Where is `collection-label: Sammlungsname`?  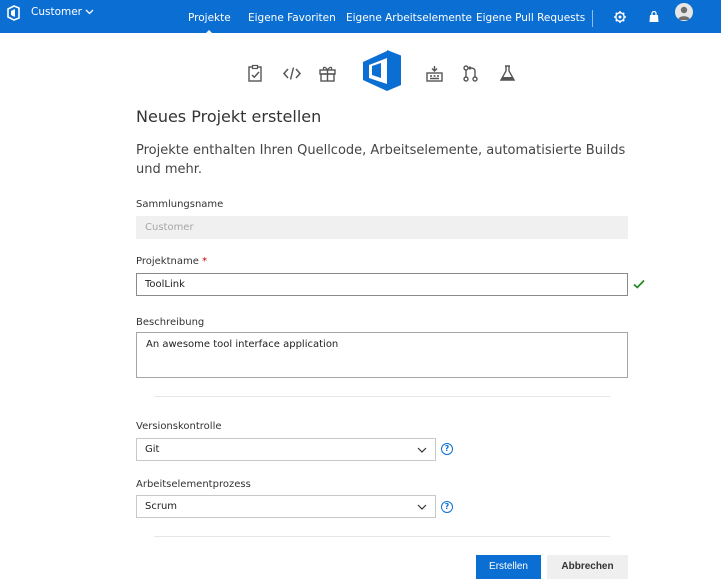
collection-label: Sammlungsname is located at coordinates (180, 204).